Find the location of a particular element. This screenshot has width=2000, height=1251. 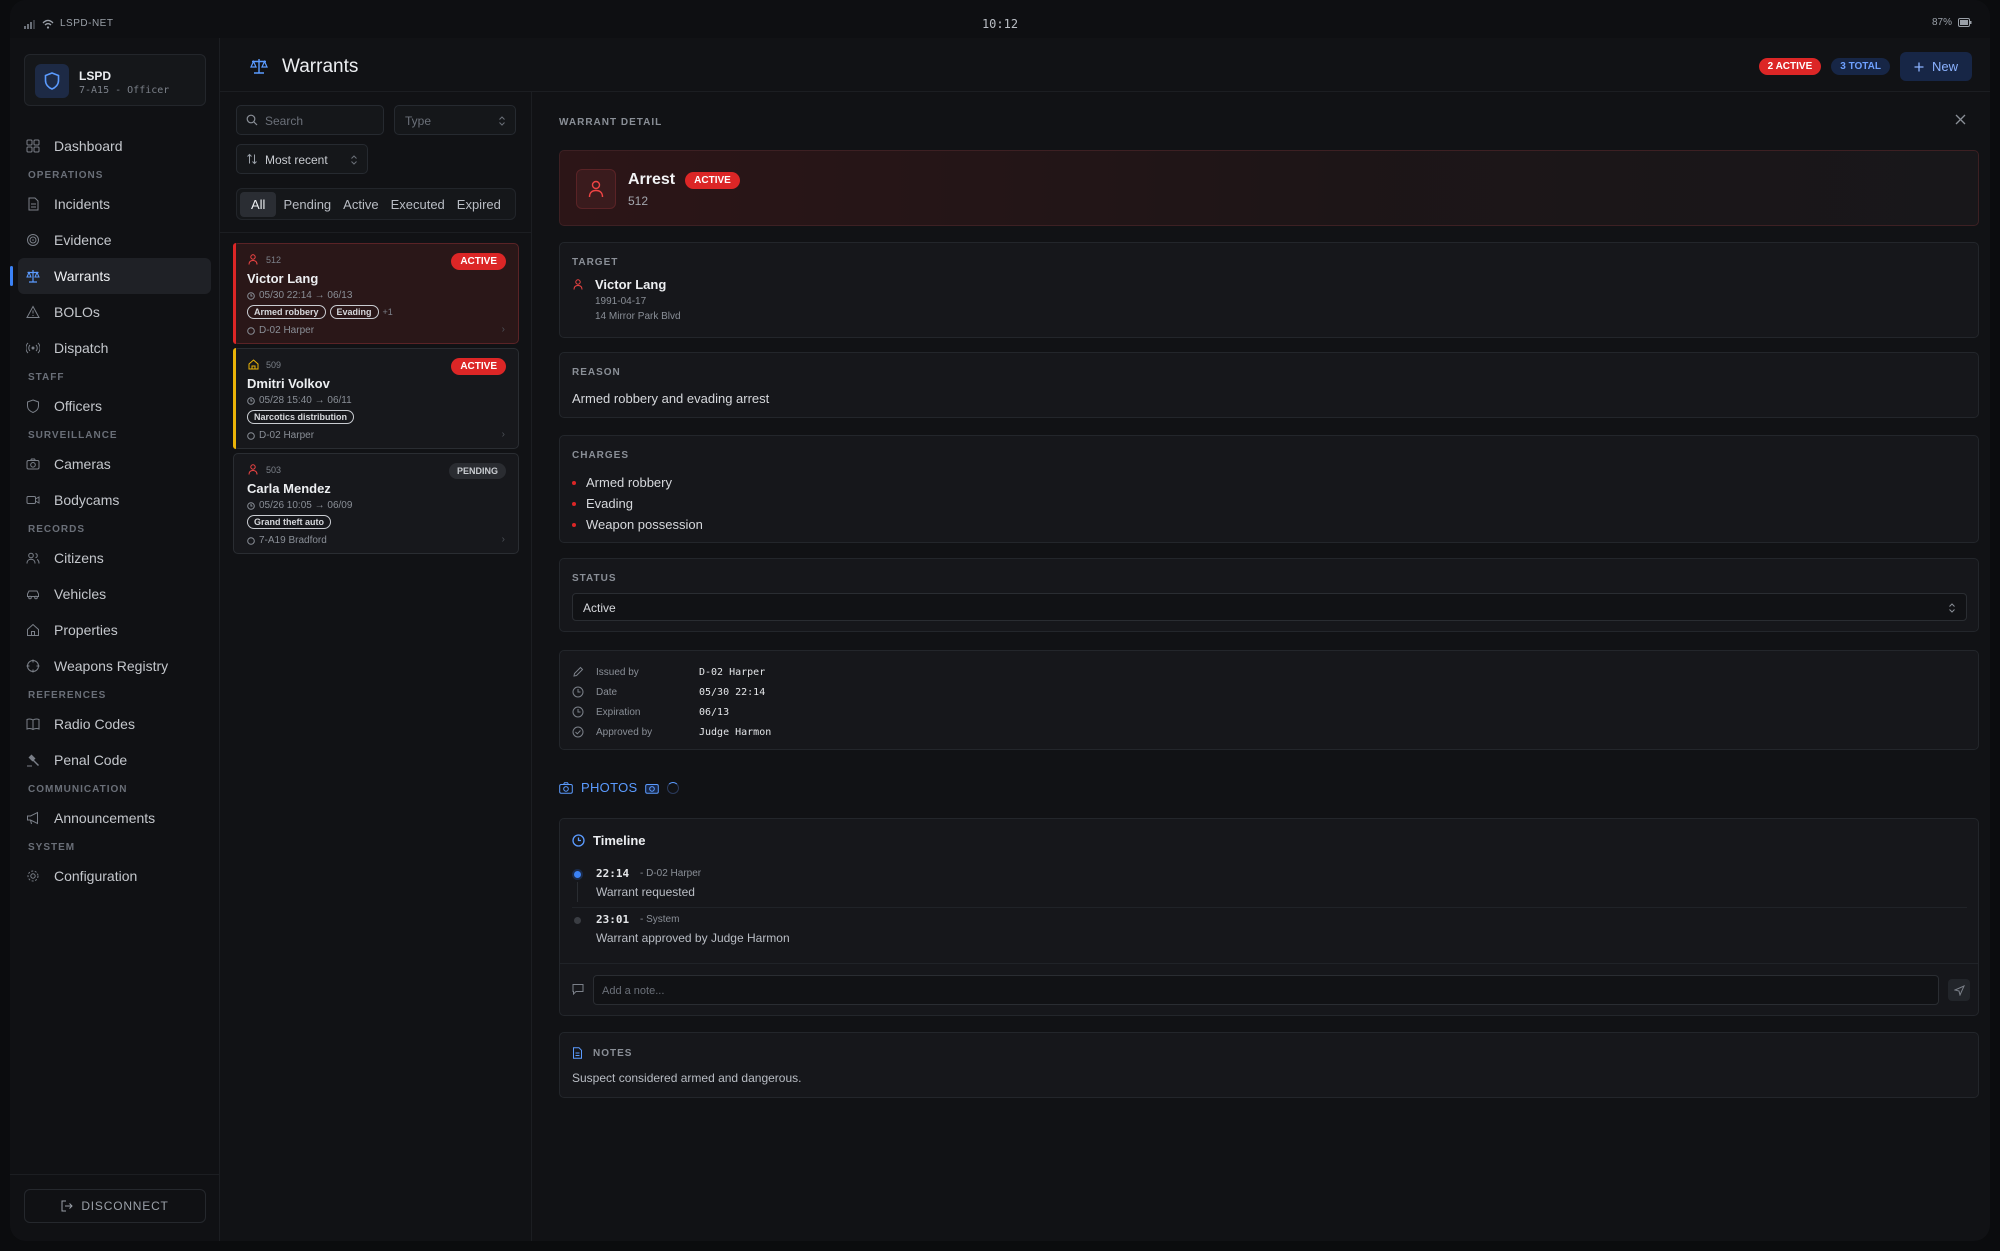

warrant-target-name: Dmitri Volkov is located at coordinates (288, 383).